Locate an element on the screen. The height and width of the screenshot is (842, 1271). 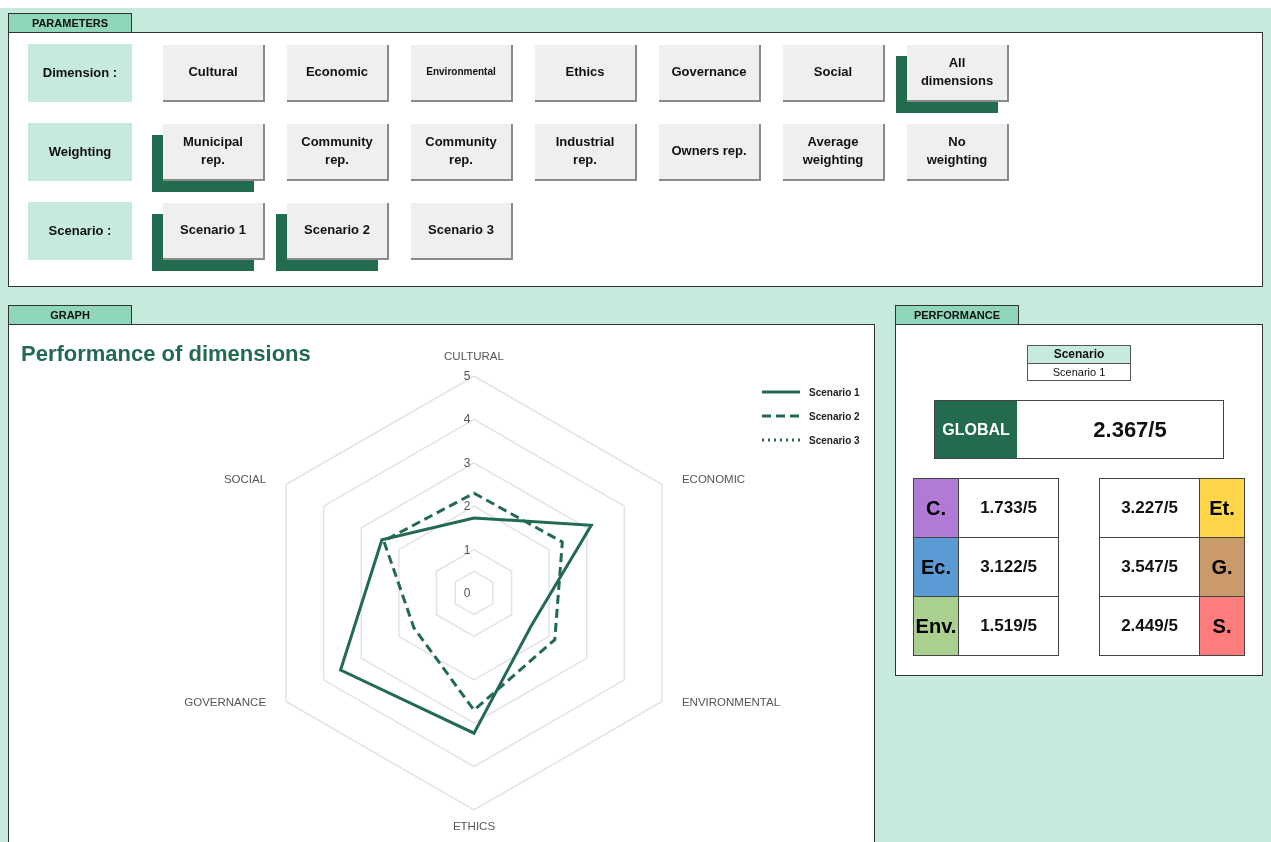
axis-category-label: ECONOMIC is located at coordinates (713, 478).